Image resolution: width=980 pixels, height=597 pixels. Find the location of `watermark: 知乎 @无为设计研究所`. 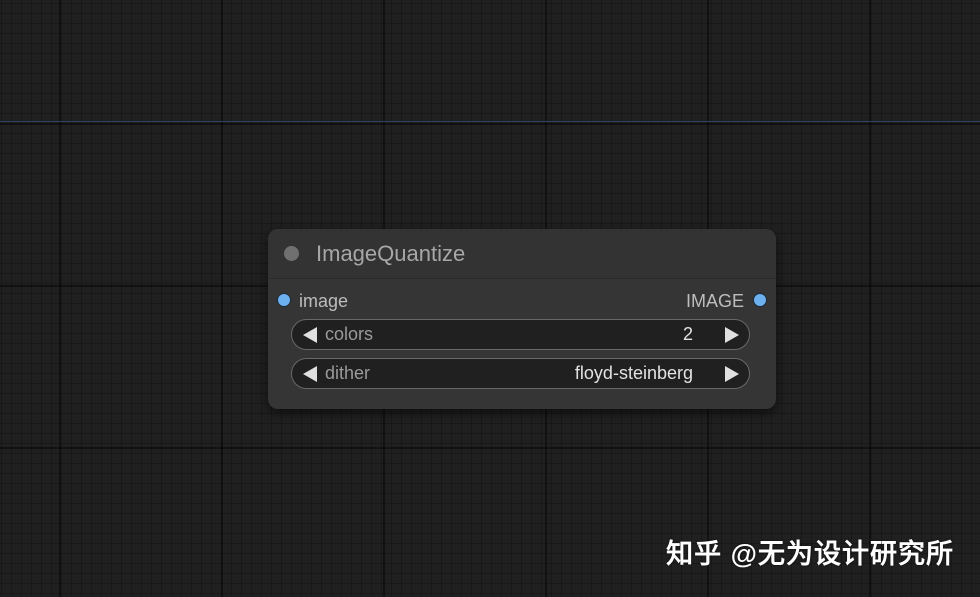

watermark: 知乎 @无为设计研究所 is located at coordinates (810, 554).